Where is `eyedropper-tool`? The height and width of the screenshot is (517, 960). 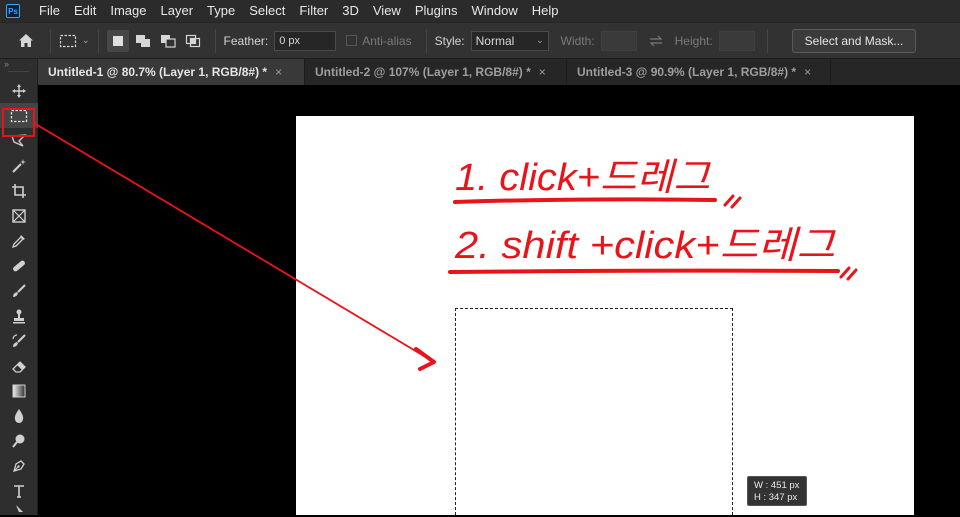
eyedropper-tool is located at coordinates (19, 240).